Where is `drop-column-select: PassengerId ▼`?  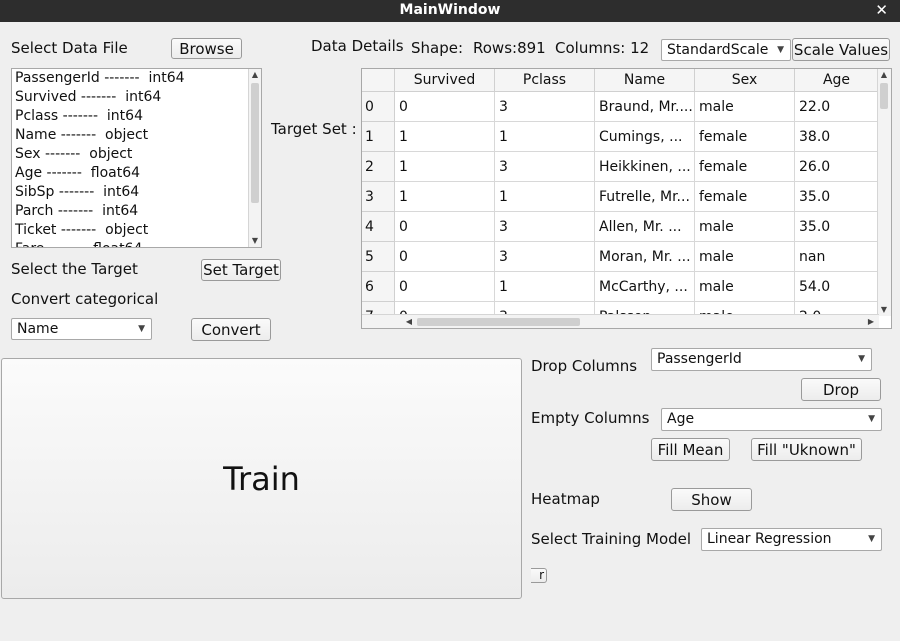
drop-column-select: PassengerId ▼ is located at coordinates (761, 359).